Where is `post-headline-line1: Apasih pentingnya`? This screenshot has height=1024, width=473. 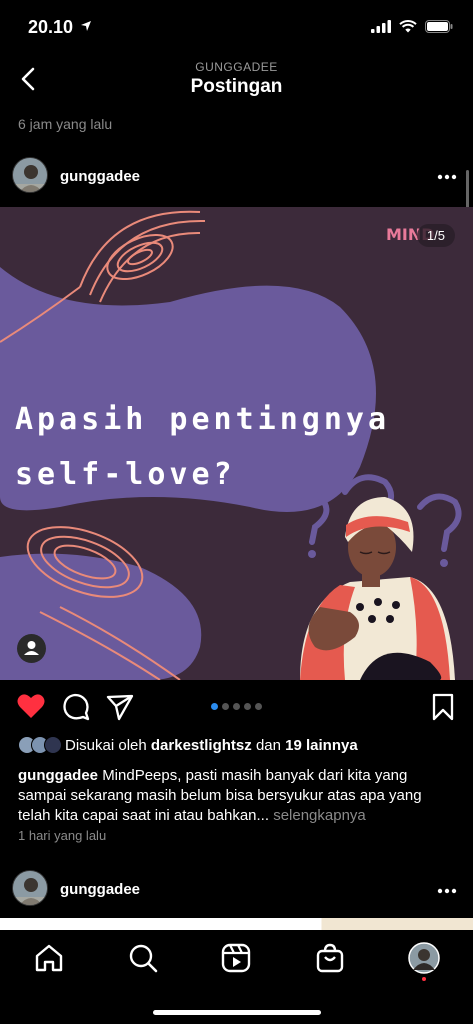 post-headline-line1: Apasih pentingnya is located at coordinates (202, 419).